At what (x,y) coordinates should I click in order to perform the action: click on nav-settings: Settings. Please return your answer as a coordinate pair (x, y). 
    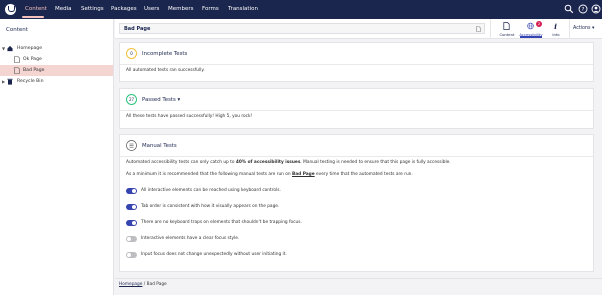
    Looking at the image, I should click on (92, 9).